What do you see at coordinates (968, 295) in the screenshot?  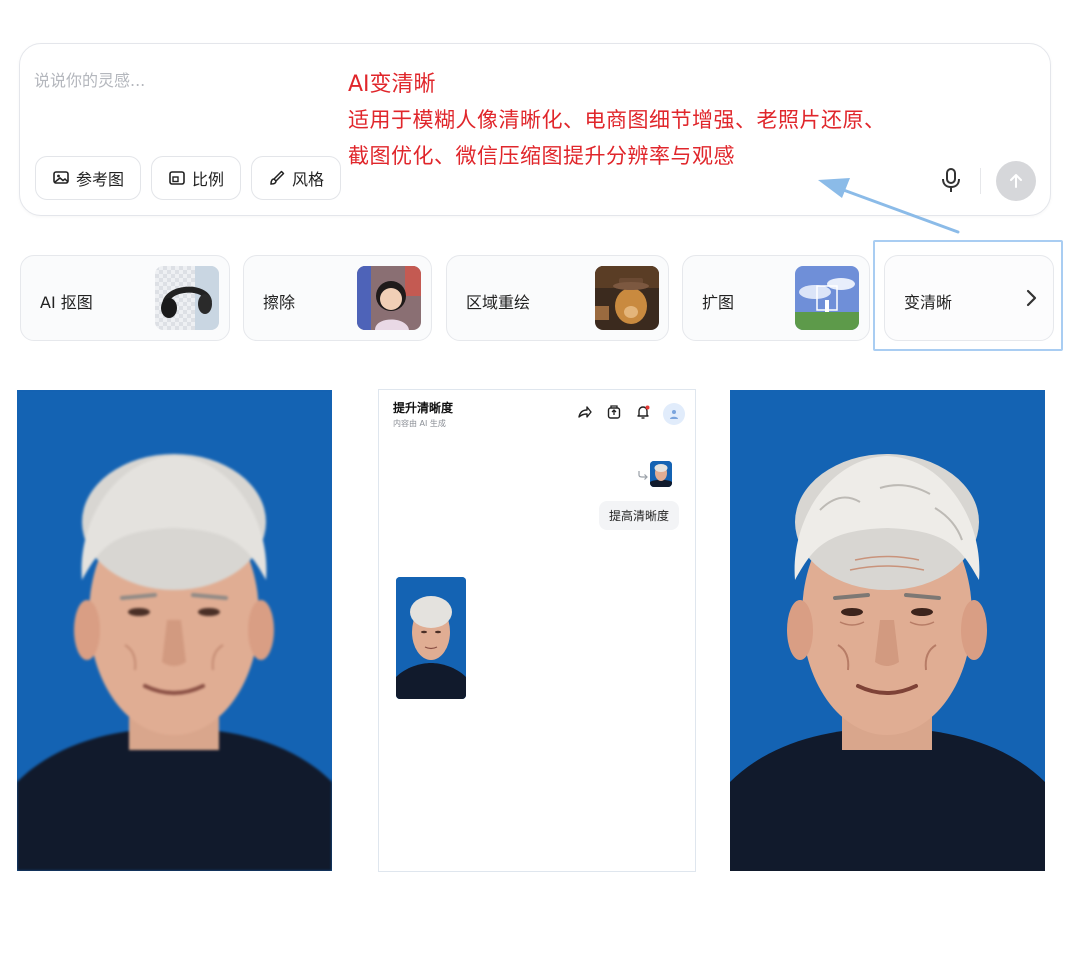 I see `highlight-box` at bounding box center [968, 295].